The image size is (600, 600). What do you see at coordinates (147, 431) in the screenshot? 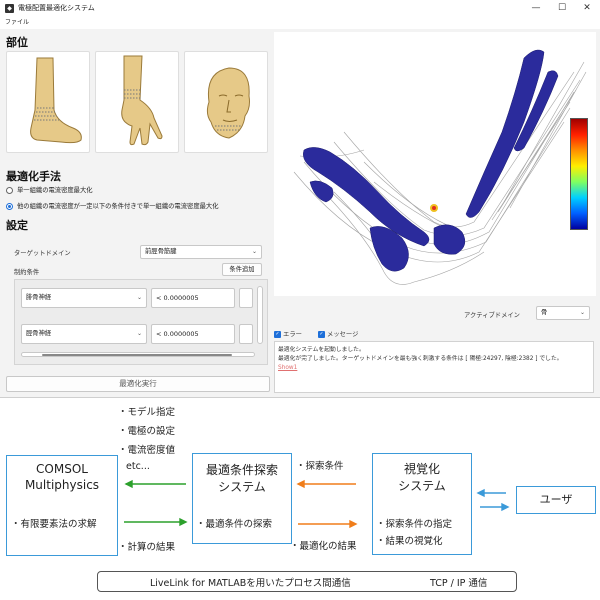
I see `label-electrode-setting: ・電極の設定` at bounding box center [147, 431].